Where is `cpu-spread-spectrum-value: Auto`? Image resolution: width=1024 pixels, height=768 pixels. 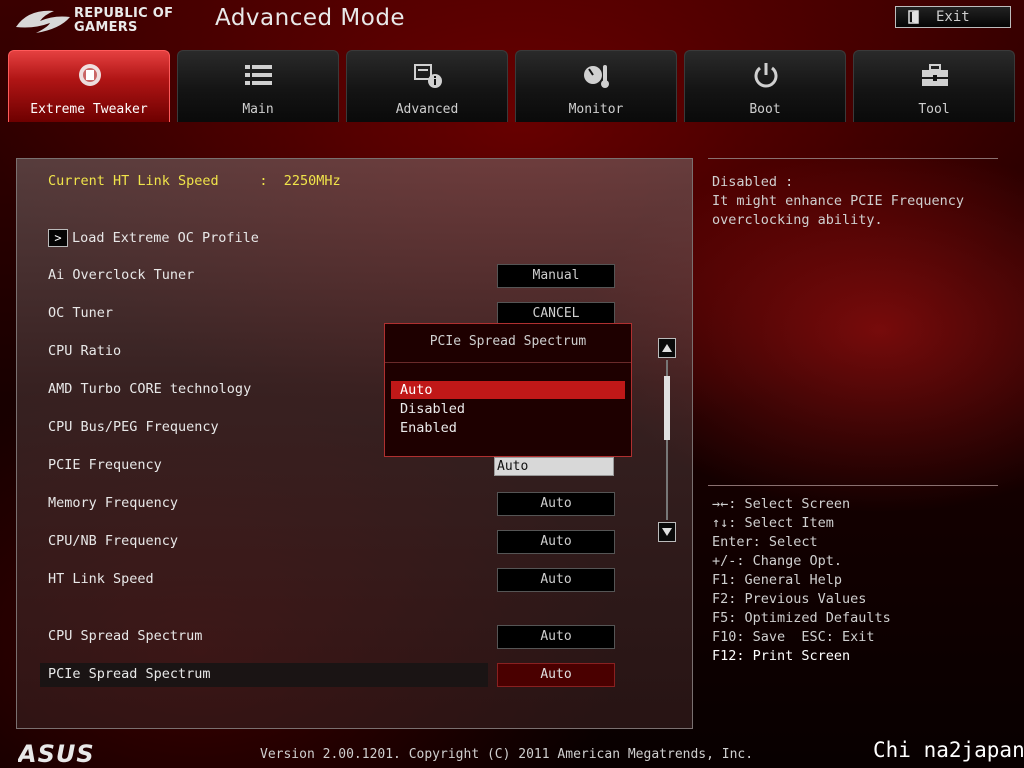 cpu-spread-spectrum-value: Auto is located at coordinates (556, 637).